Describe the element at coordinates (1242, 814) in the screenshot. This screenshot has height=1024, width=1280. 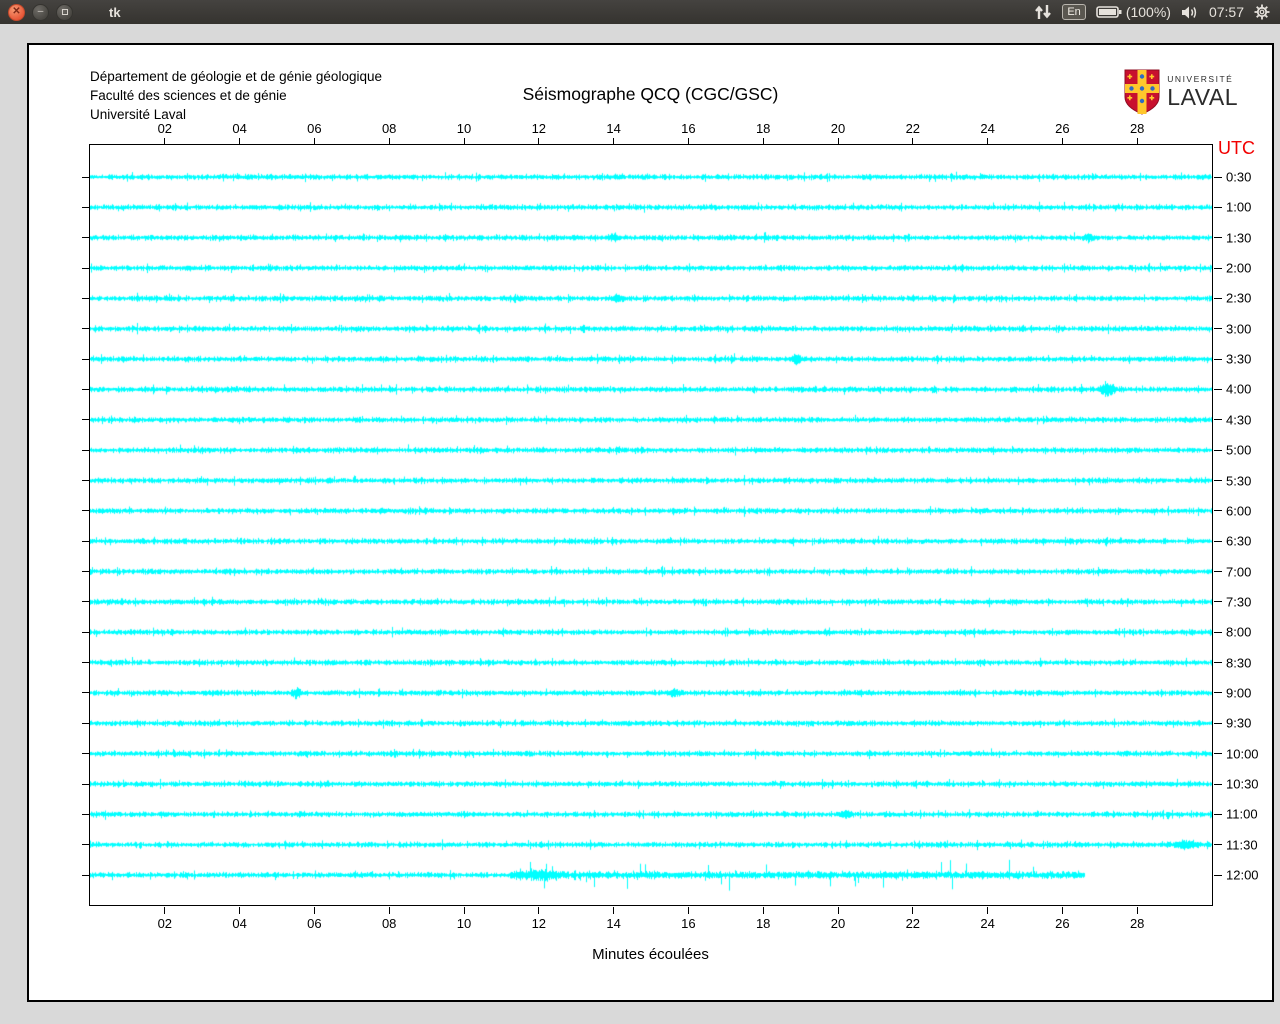
I see `utc-time-label: 11:00` at that location.